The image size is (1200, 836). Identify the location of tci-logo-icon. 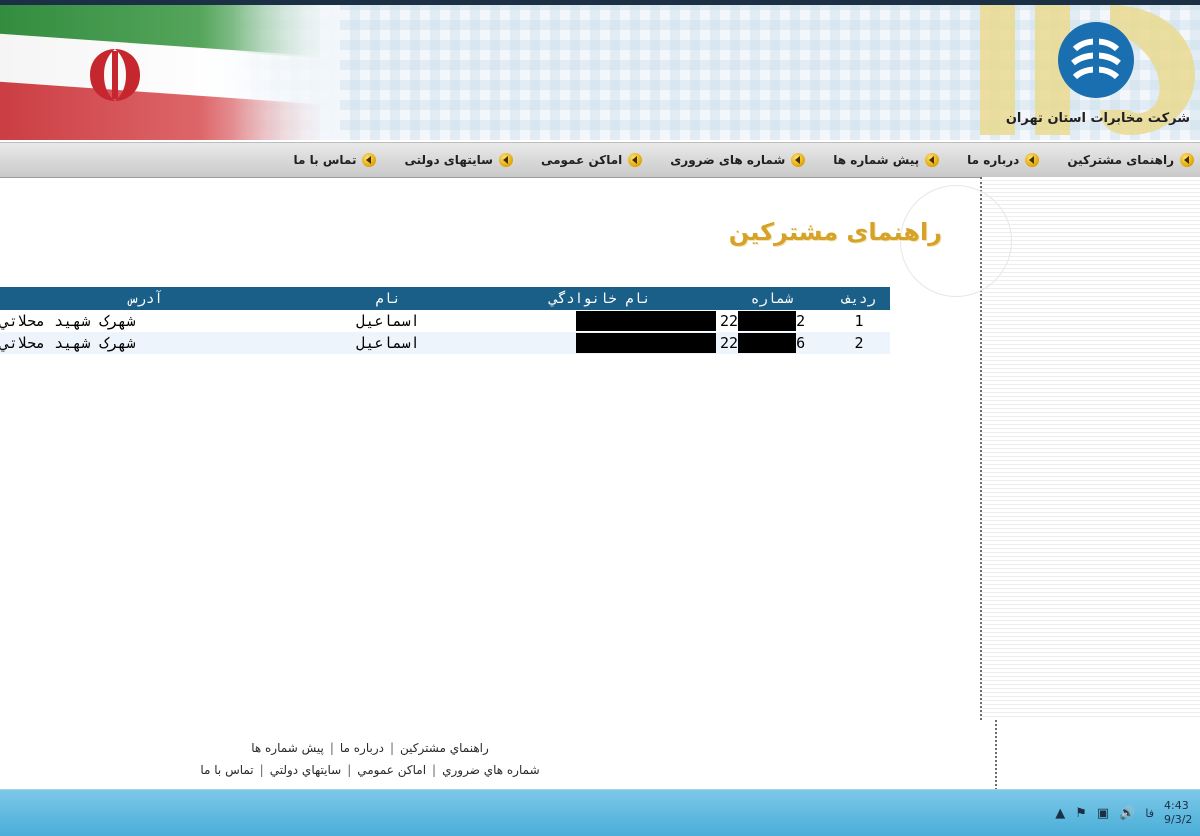
(1096, 60).